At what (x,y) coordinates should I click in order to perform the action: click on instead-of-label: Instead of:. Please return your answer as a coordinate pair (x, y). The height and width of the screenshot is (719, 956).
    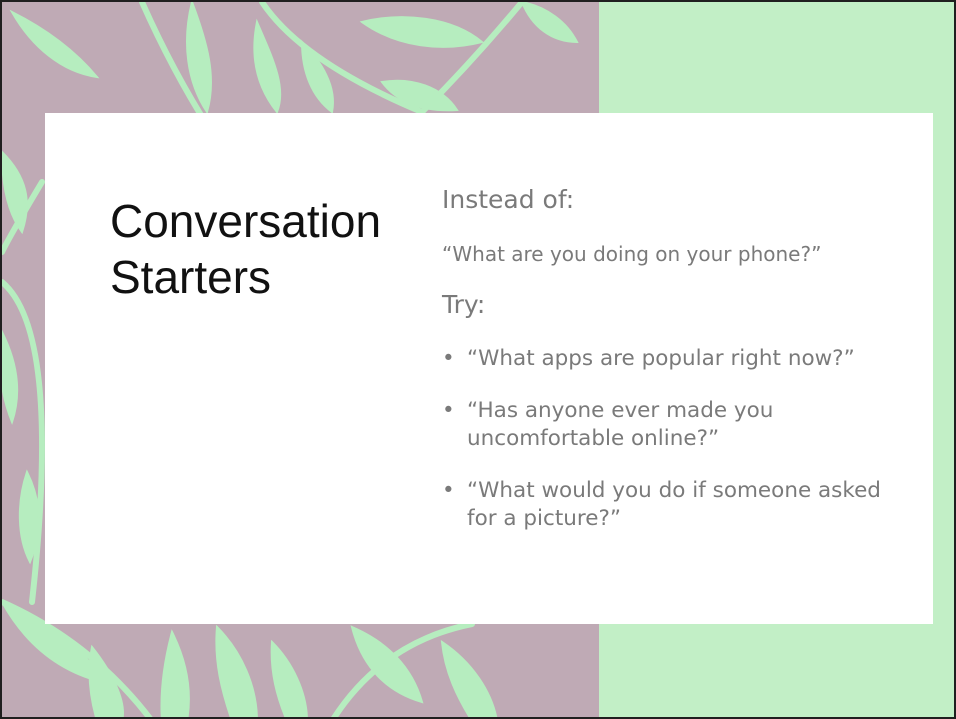
    Looking at the image, I should click on (508, 199).